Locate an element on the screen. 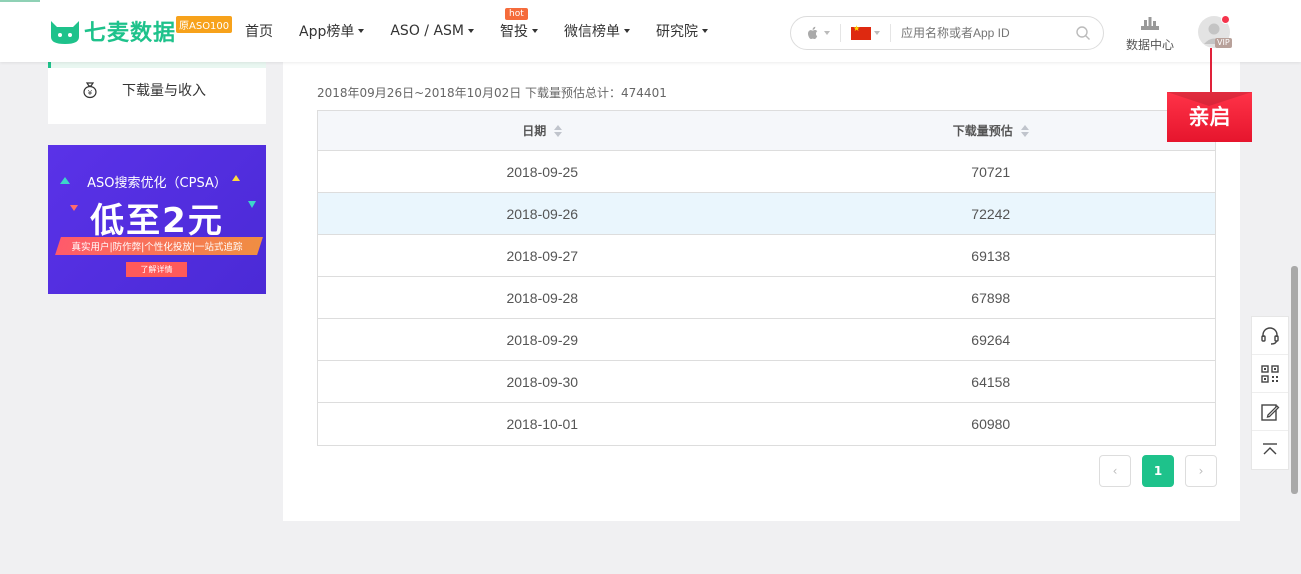  sidebar-menu: ¥ 下载量与收入 is located at coordinates (157, 93).